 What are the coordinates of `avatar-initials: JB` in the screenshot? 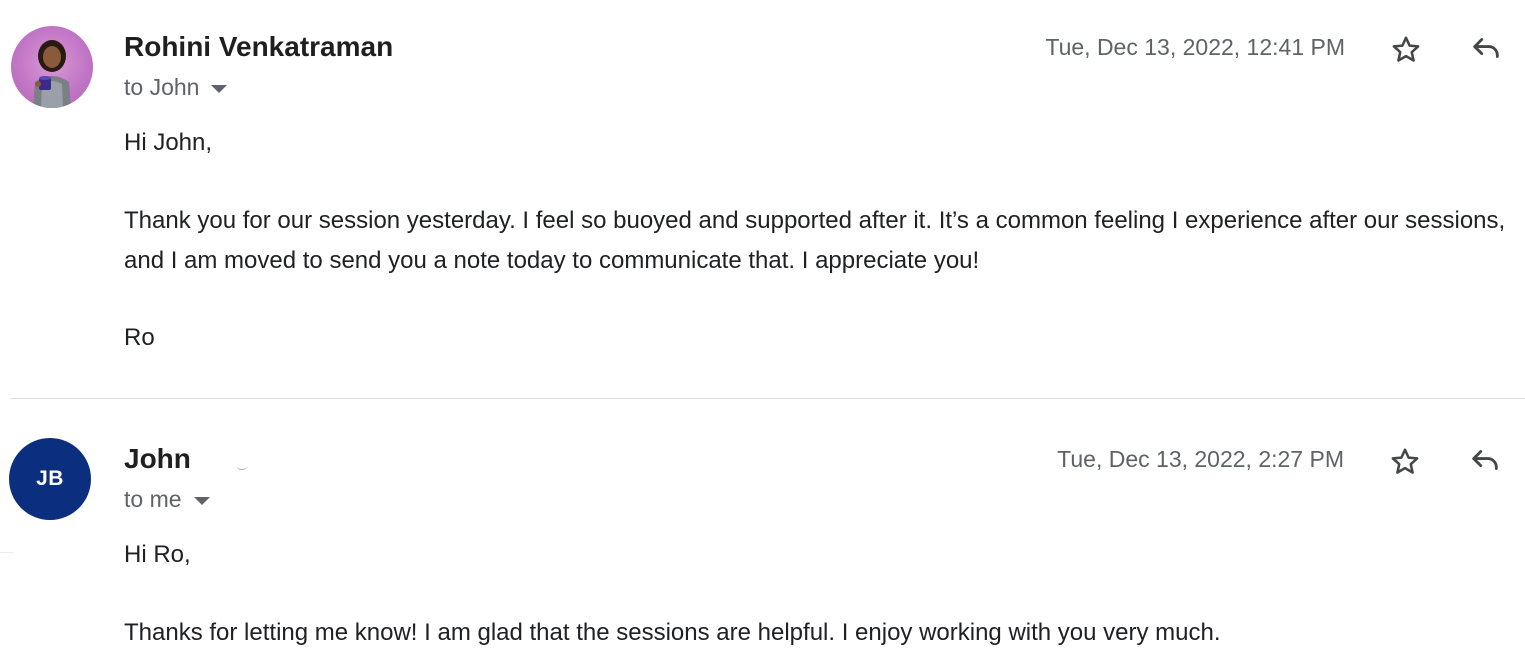 It's located at (50, 478).